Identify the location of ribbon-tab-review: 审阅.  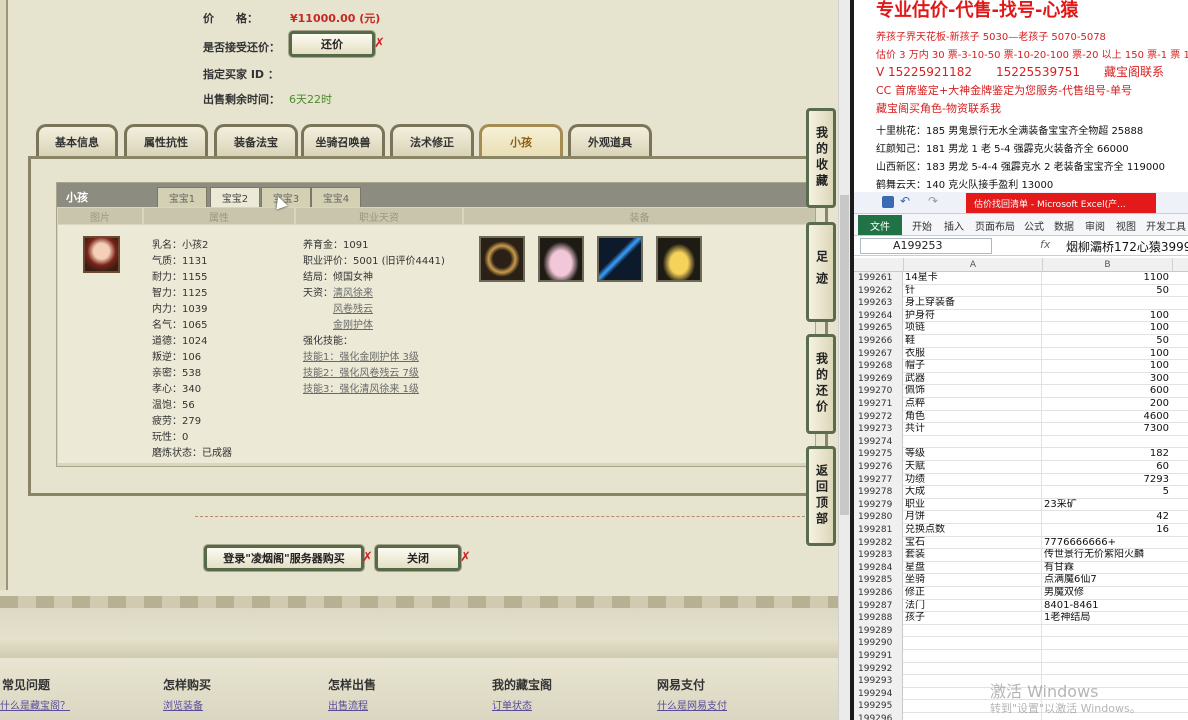
(1095, 225).